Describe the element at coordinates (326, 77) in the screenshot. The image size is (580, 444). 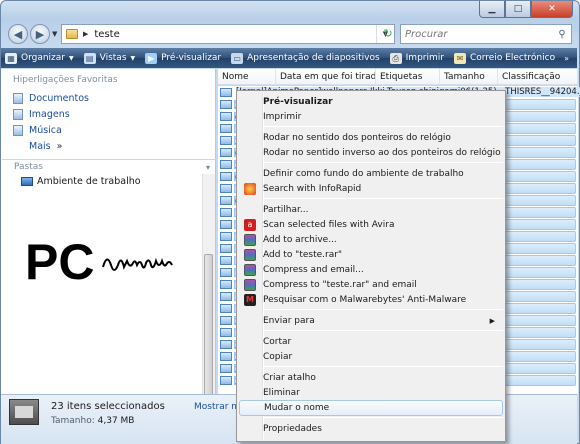
I see `column-date-taken: Data em que foi tirada` at that location.